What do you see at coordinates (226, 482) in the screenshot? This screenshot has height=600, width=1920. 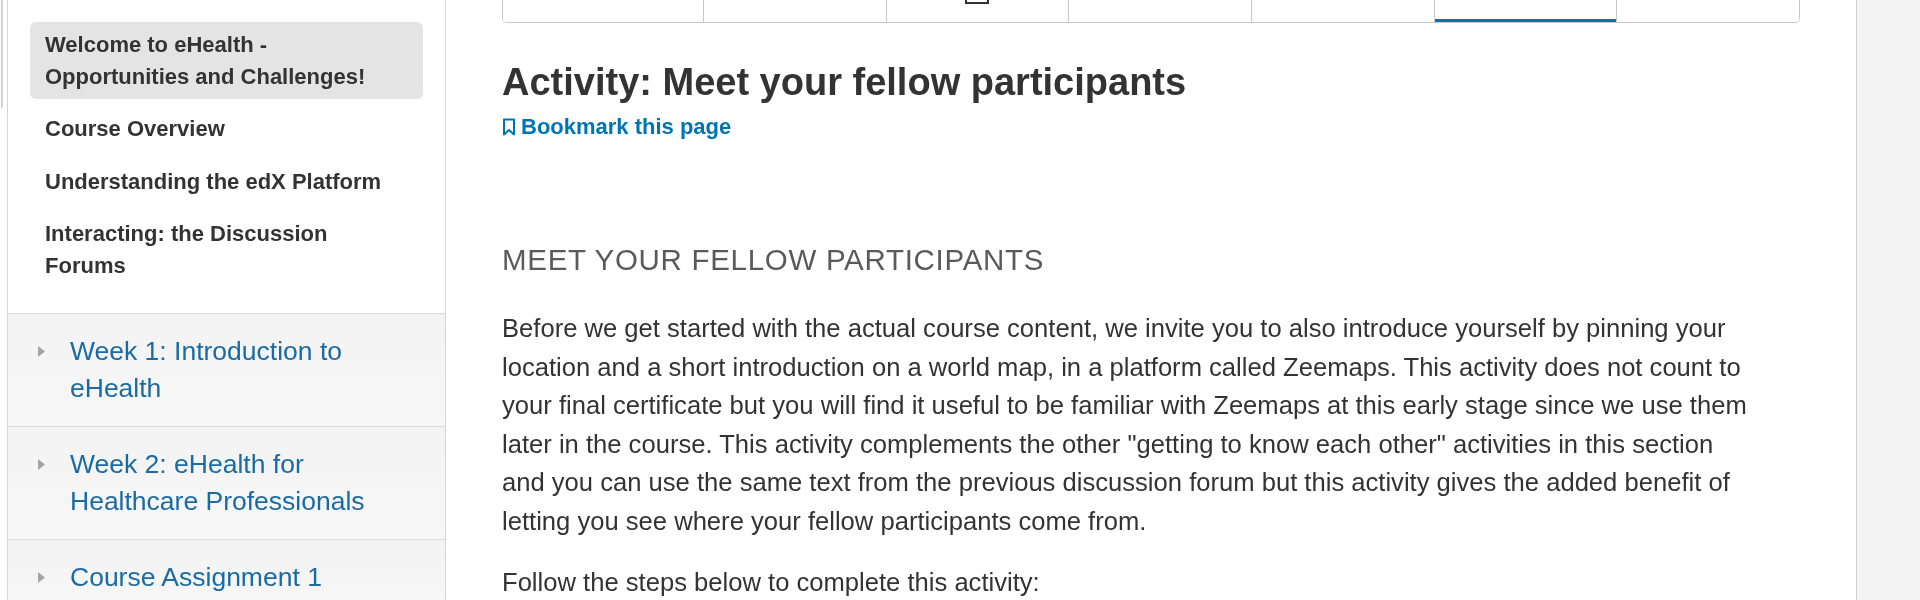 I see `section-link: Week 2: eHealth for Healthcare Professionals` at bounding box center [226, 482].